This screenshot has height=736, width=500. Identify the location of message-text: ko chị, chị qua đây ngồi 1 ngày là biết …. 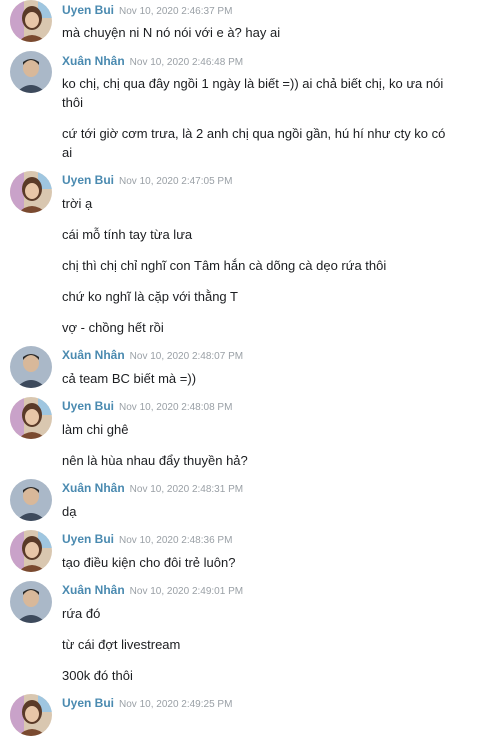
(253, 93).